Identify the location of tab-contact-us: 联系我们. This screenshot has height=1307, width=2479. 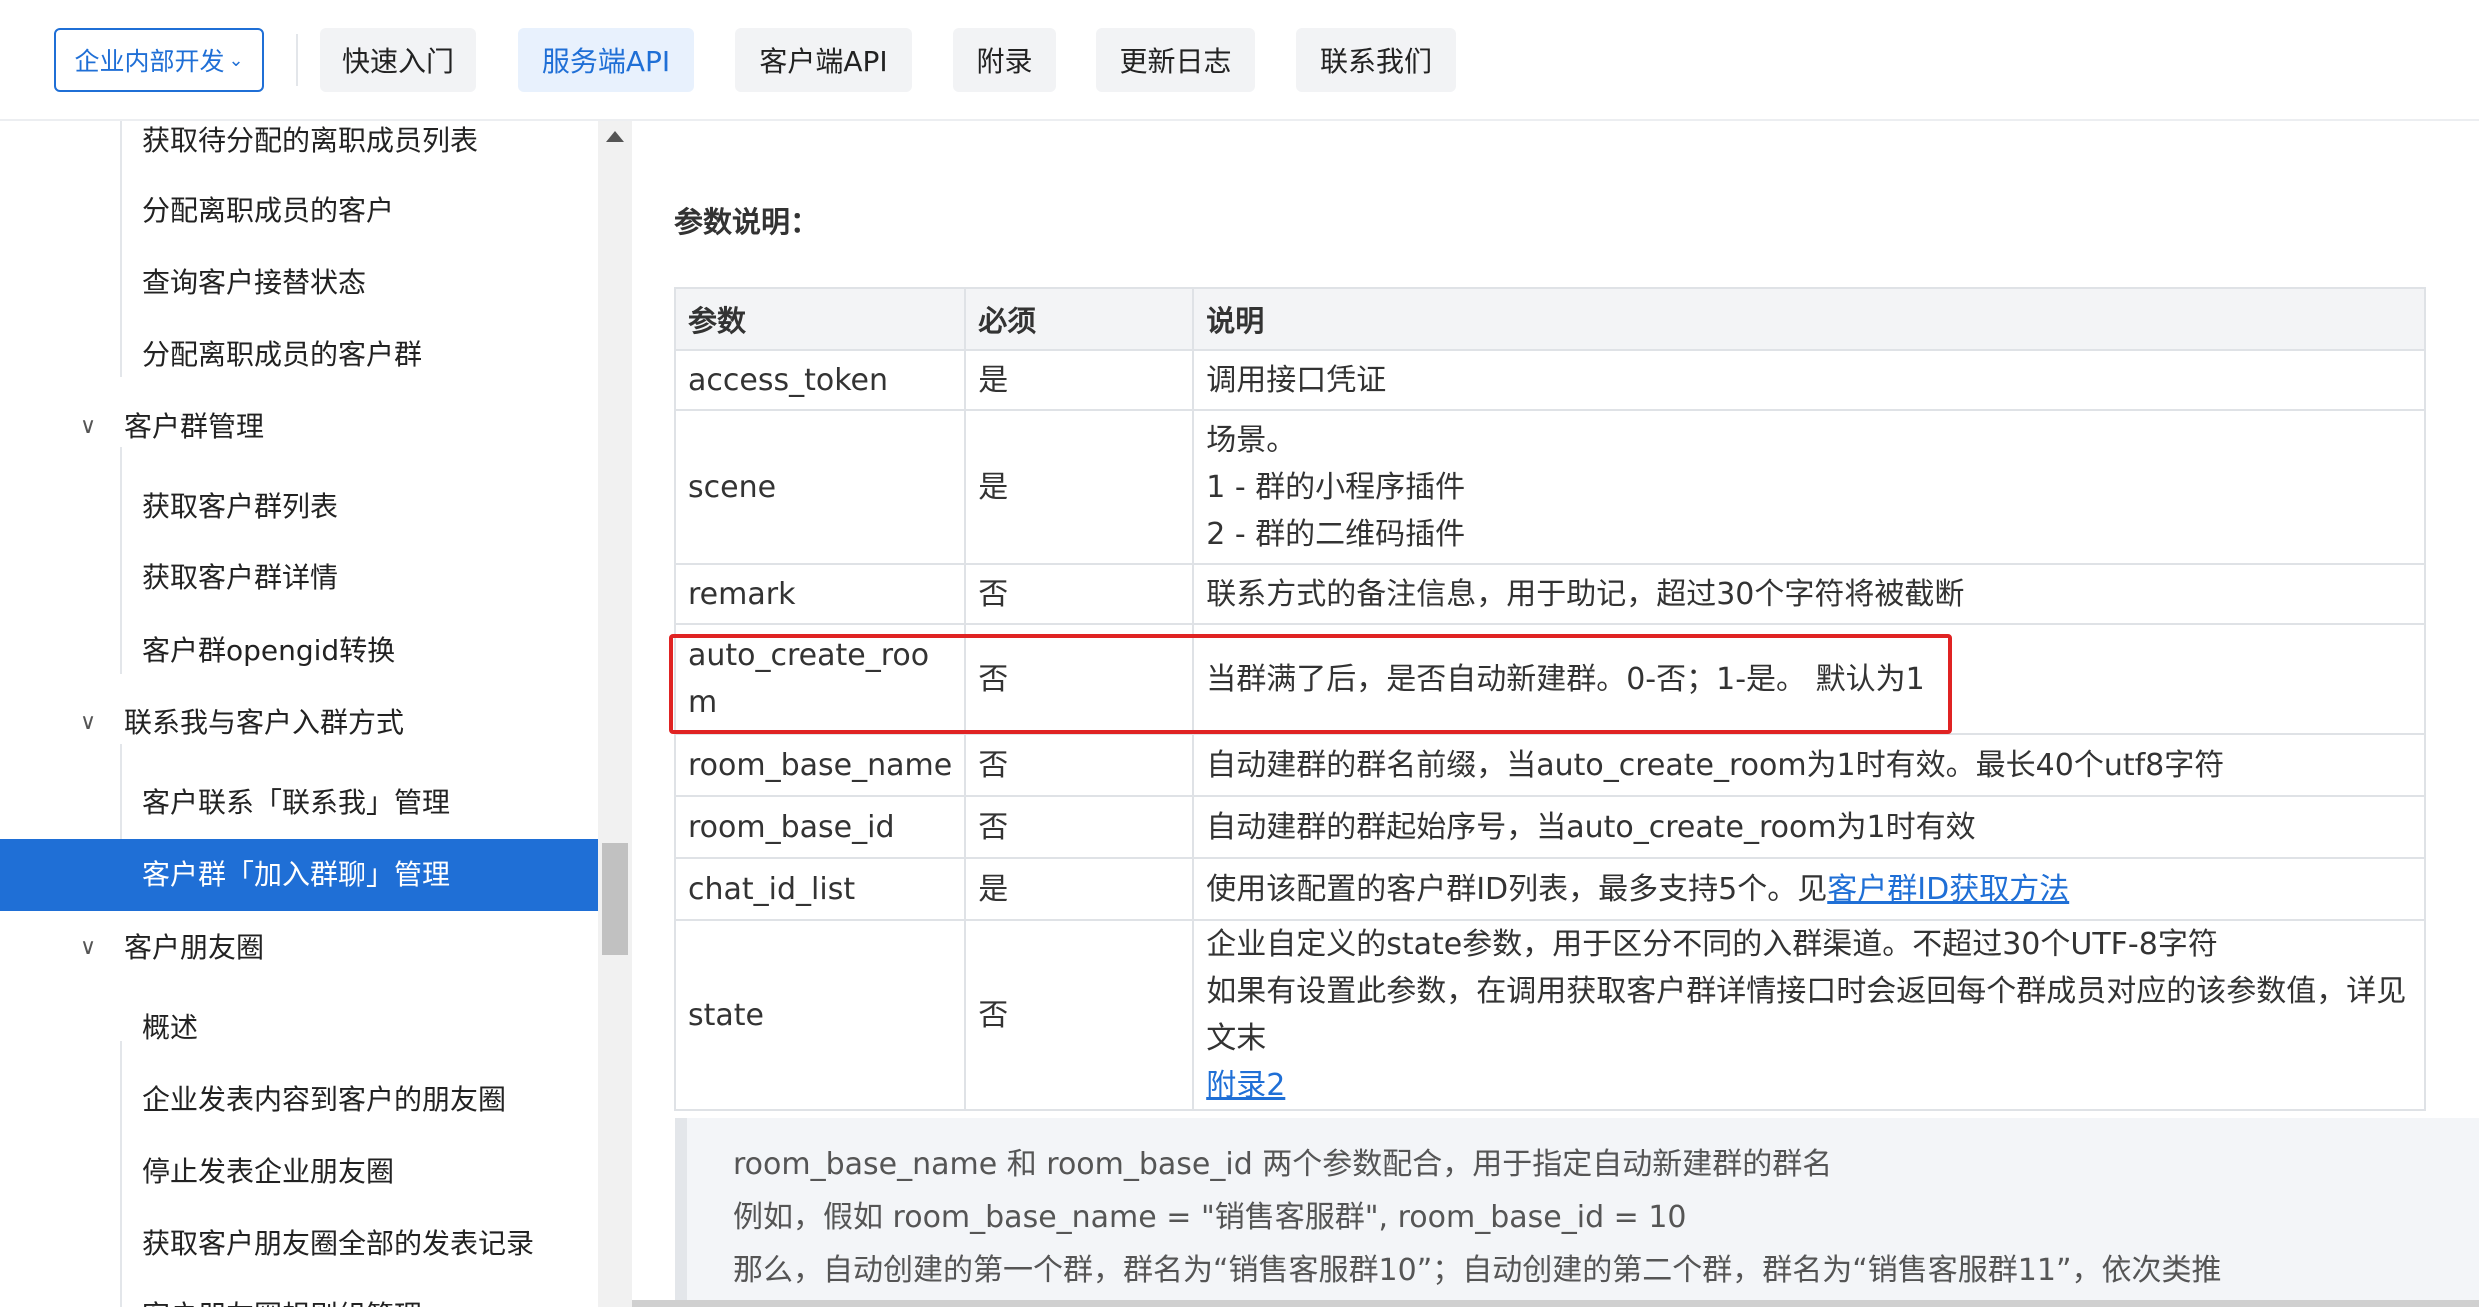
(1376, 60).